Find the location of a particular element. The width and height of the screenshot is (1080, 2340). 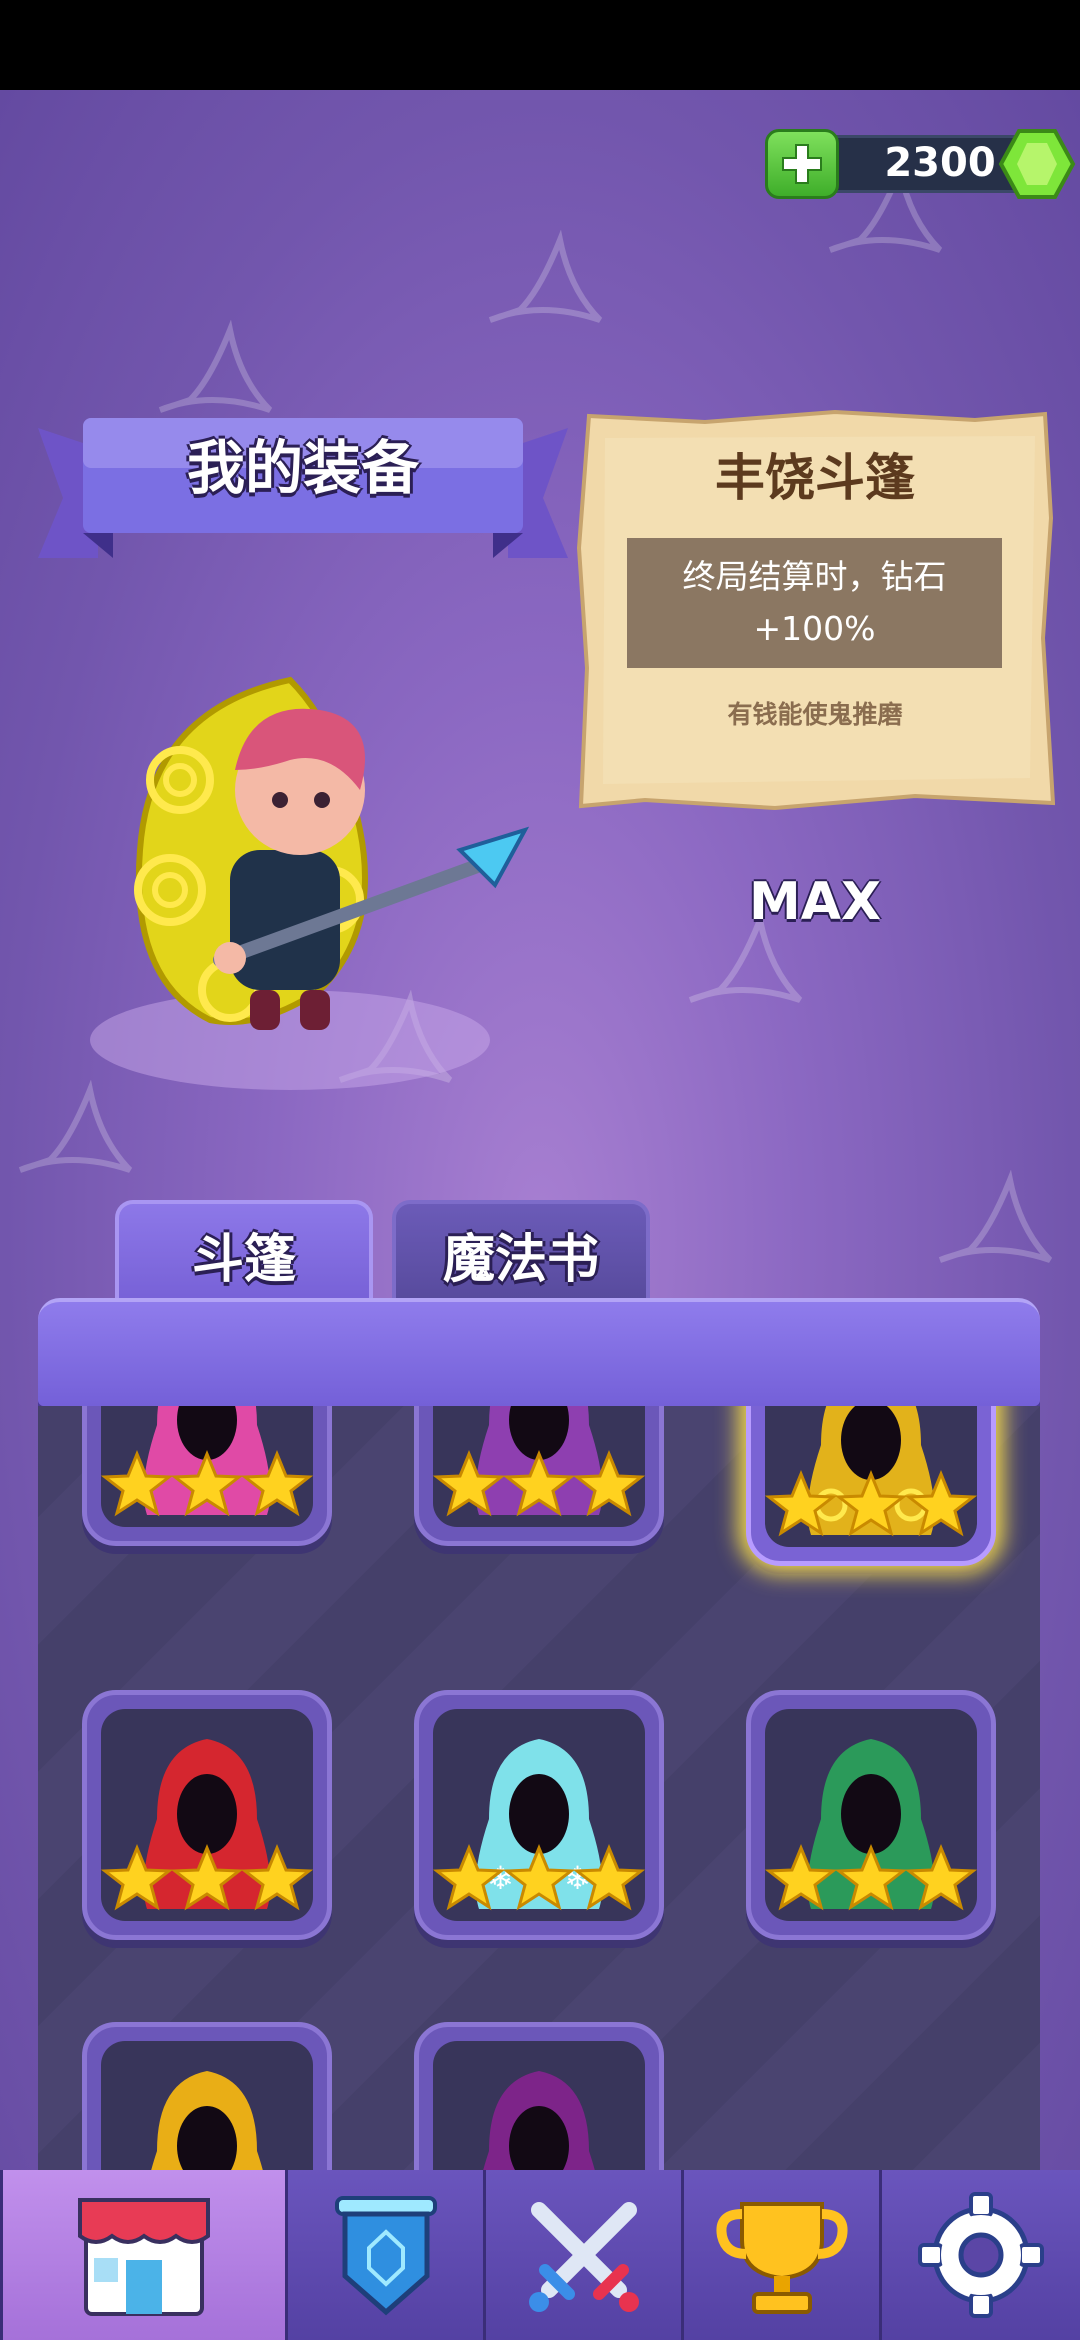

green-gem-icon is located at coordinates (1037, 164).